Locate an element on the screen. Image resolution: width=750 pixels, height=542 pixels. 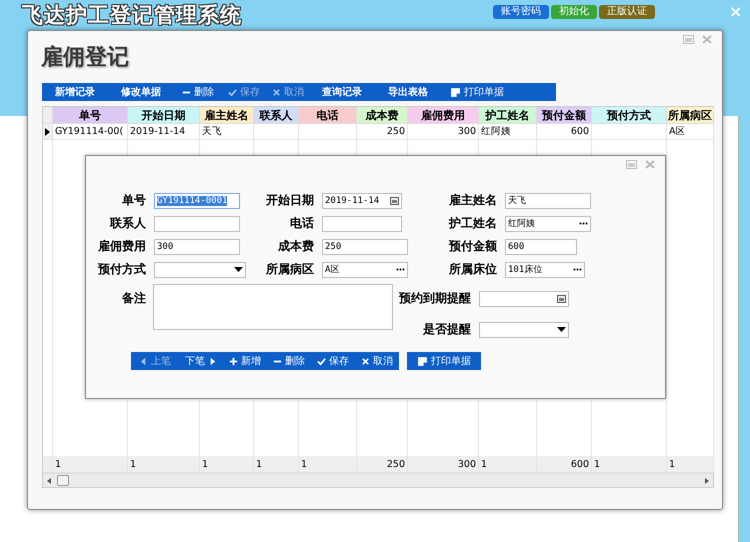
input-field: 300 is located at coordinates (197, 246).